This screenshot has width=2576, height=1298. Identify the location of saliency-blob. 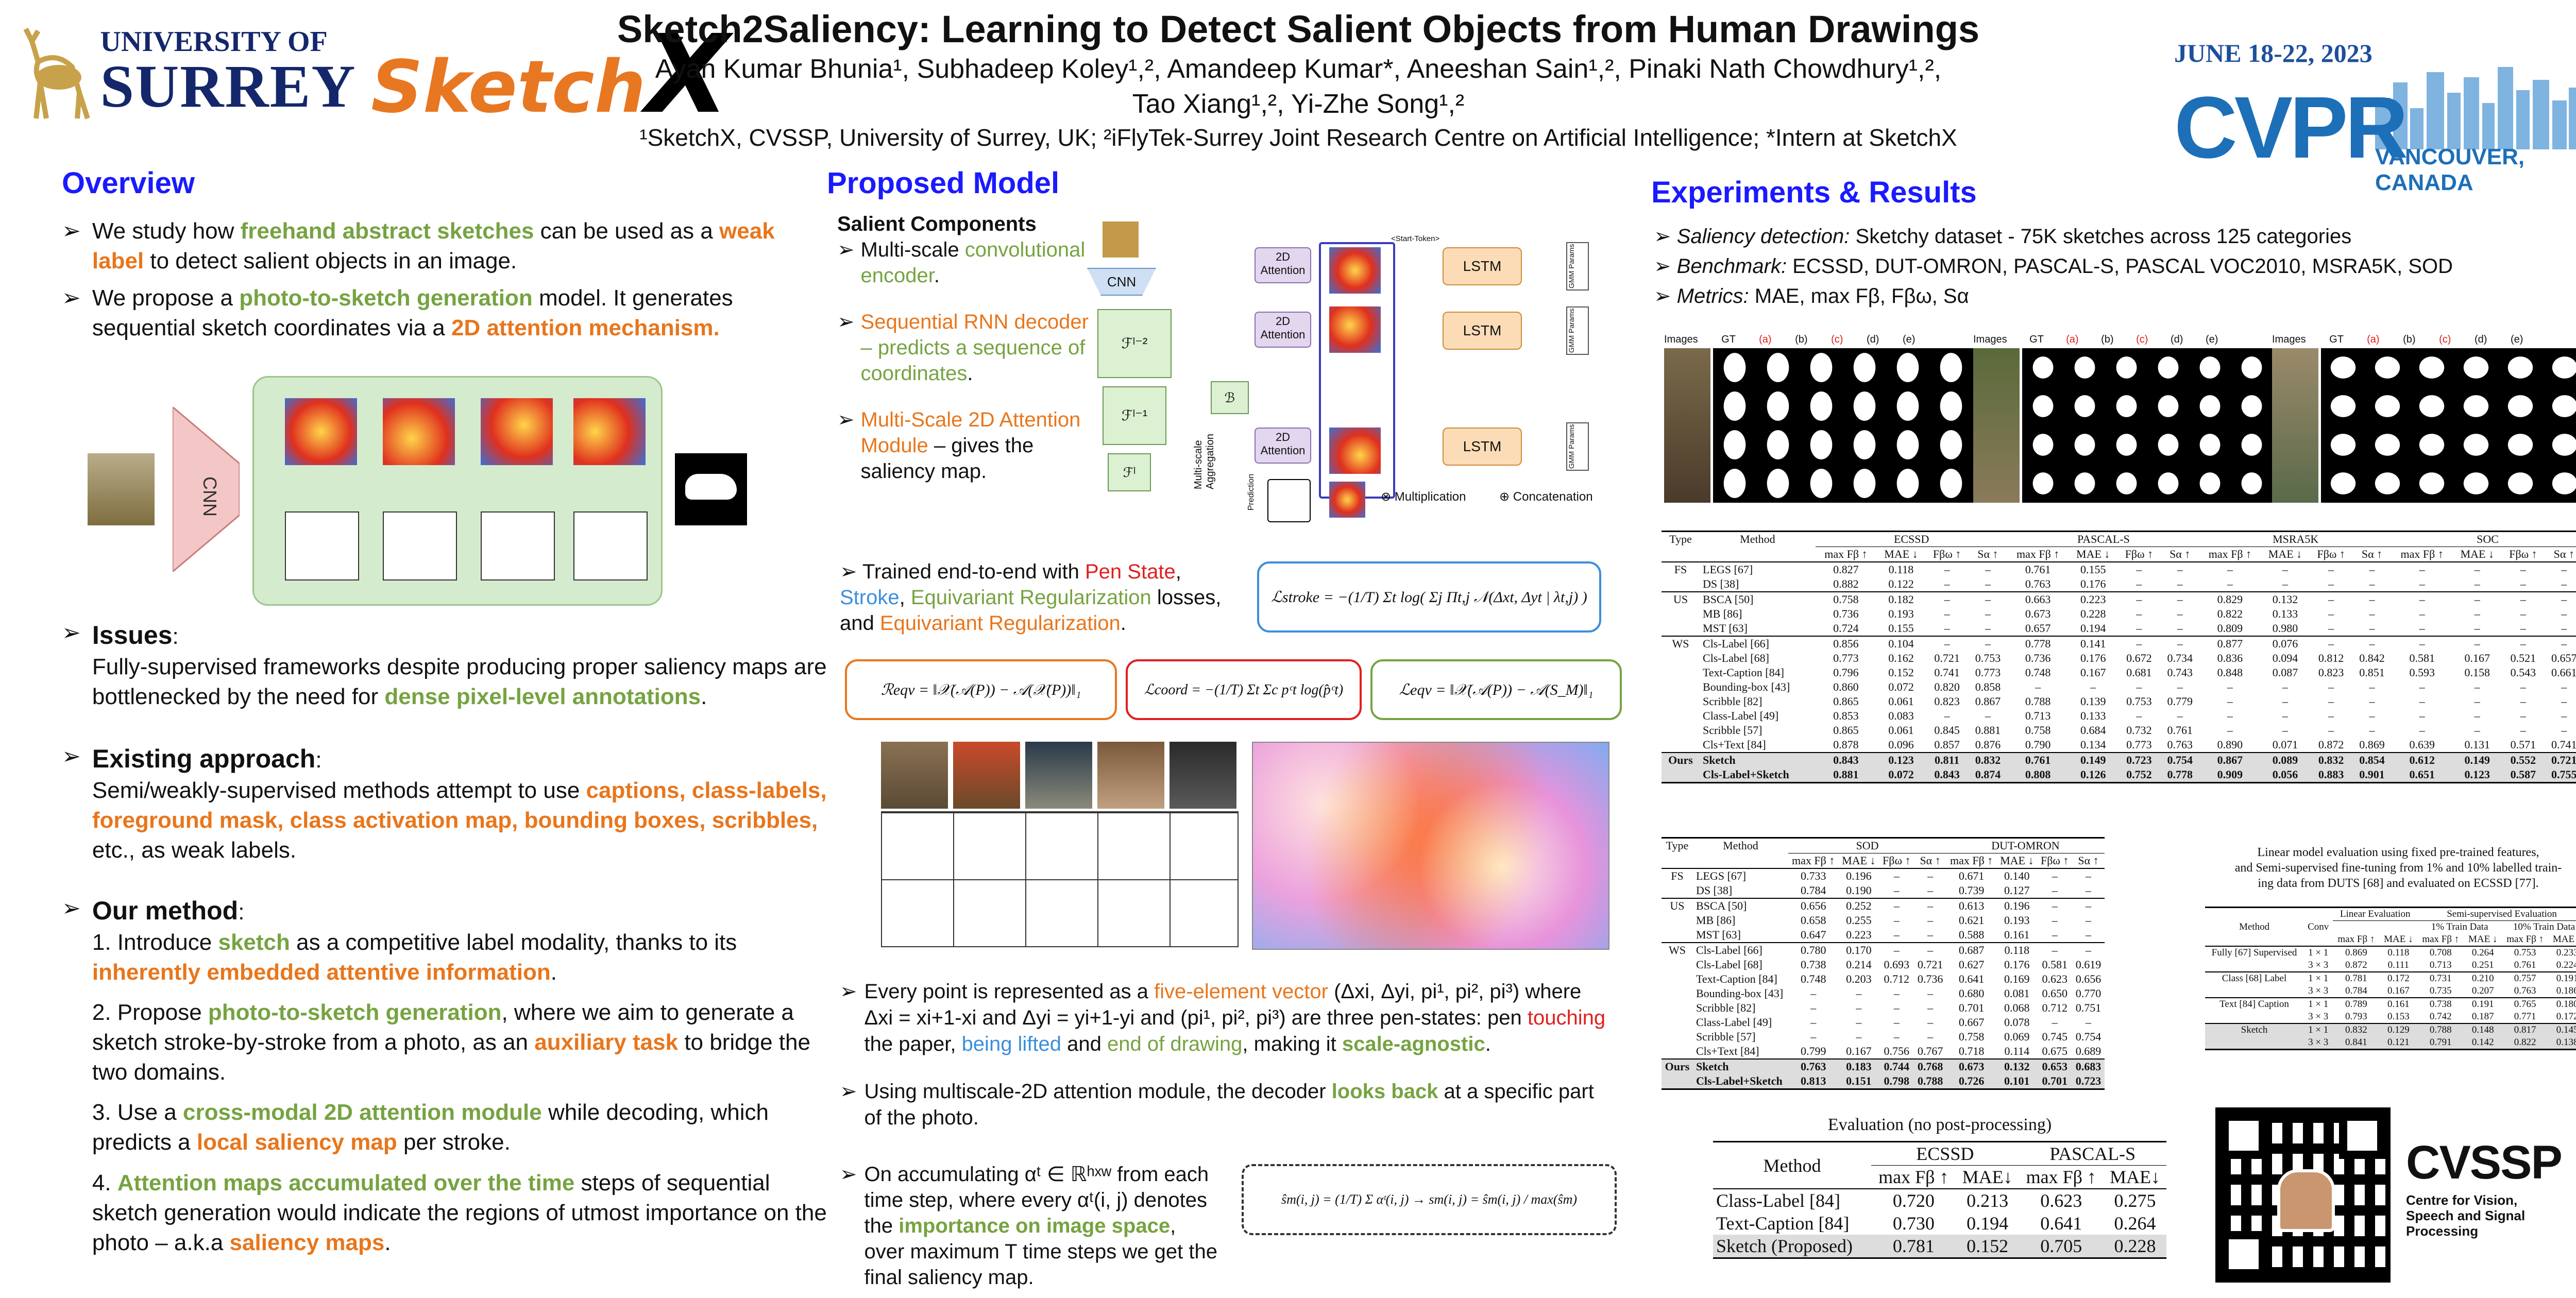
(711, 487).